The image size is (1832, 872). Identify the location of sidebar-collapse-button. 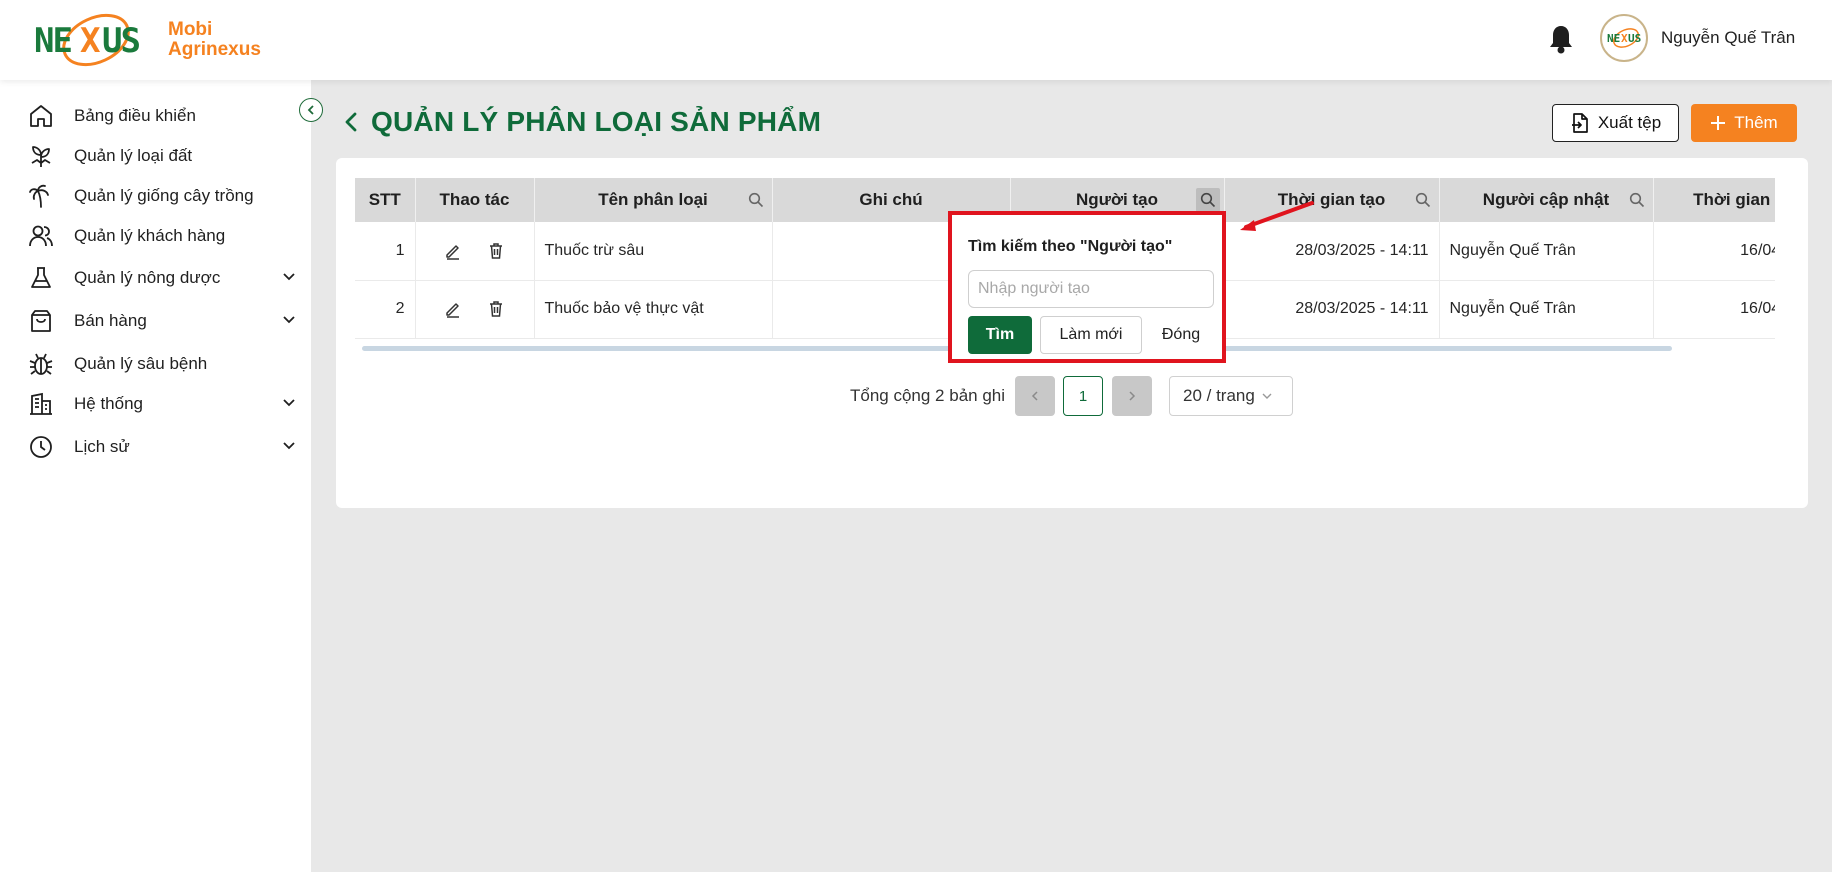
(311, 110).